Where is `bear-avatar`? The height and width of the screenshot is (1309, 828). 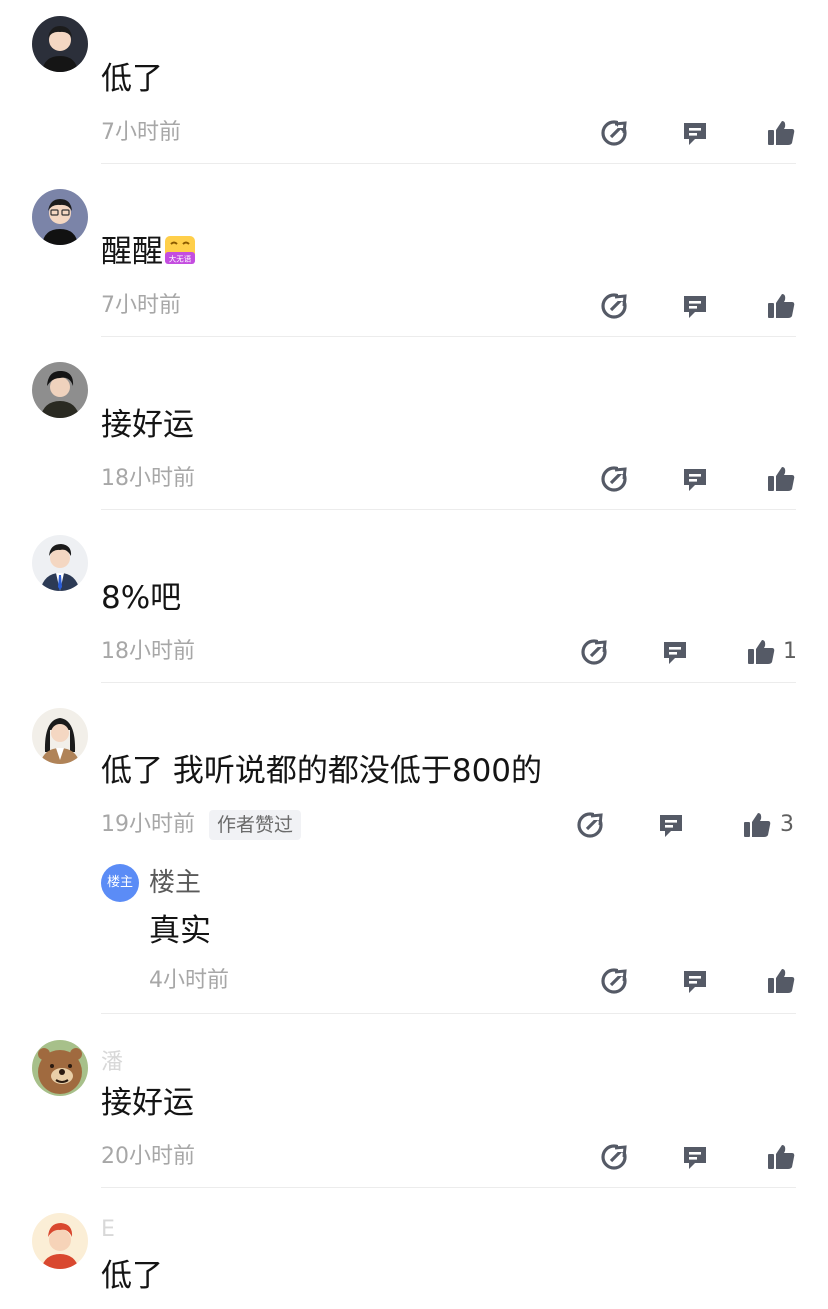
bear-avatar is located at coordinates (60, 1068).